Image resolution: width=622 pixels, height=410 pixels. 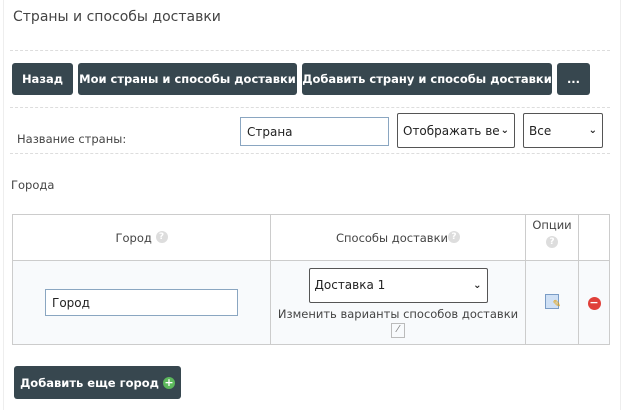 I want to click on edit-note-icon: ✎, so click(x=553, y=301).